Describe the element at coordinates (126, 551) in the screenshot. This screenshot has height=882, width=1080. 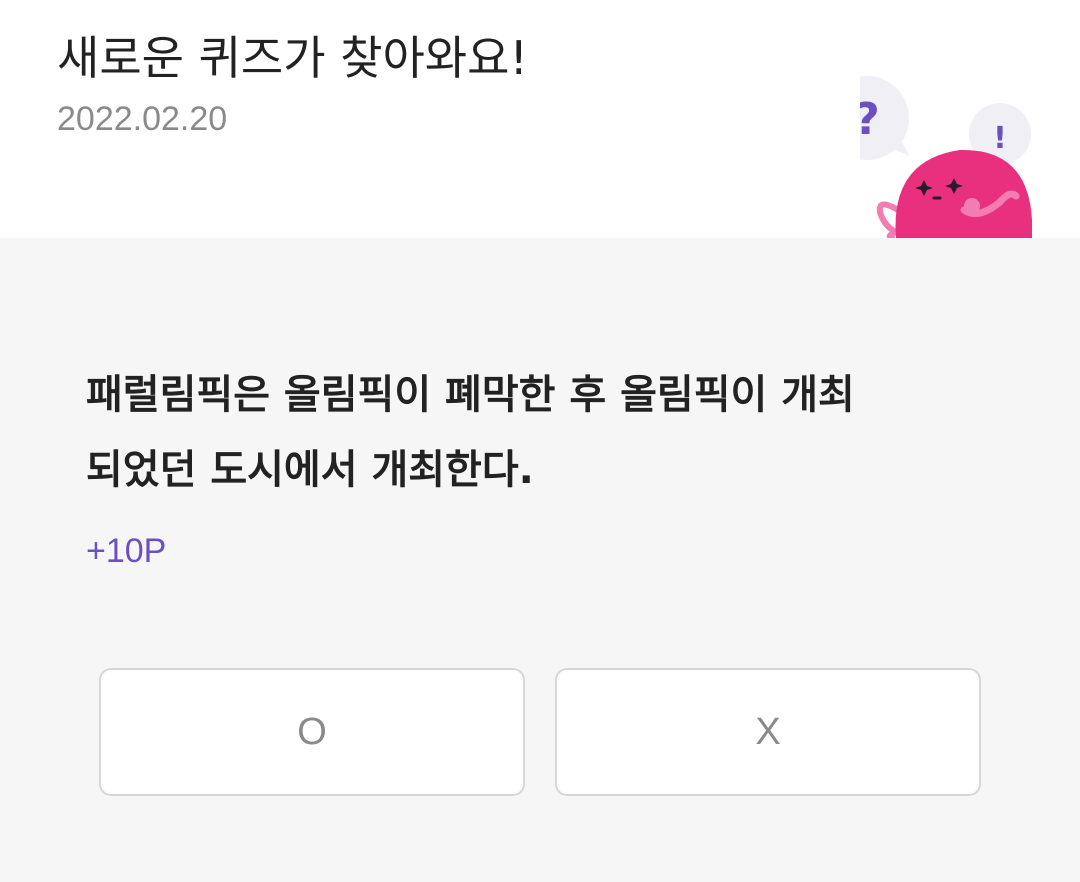
I see `points-reward: +10P` at that location.